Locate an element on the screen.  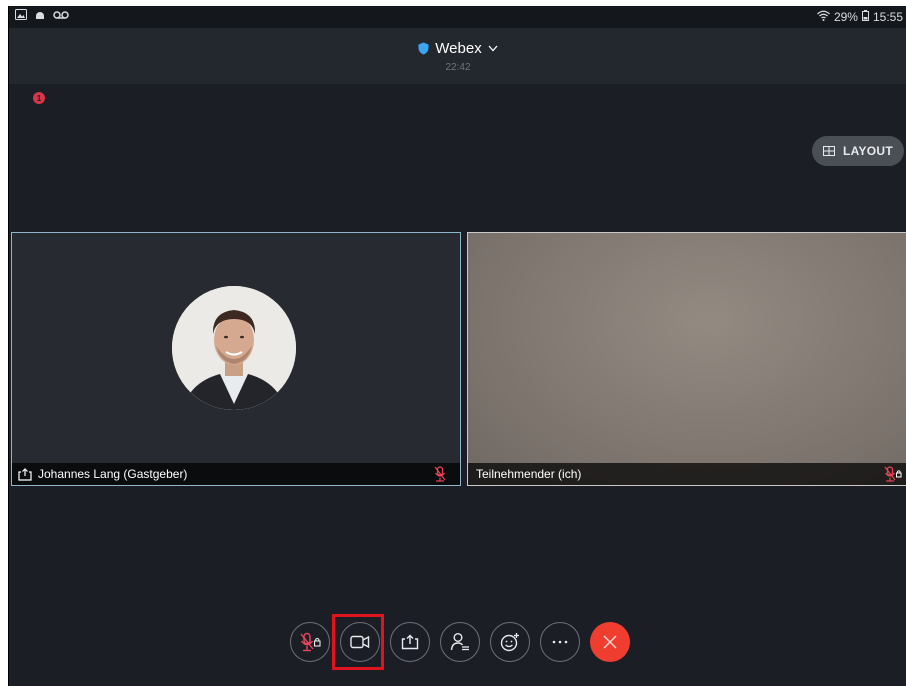
participants-button is located at coordinates (460, 642).